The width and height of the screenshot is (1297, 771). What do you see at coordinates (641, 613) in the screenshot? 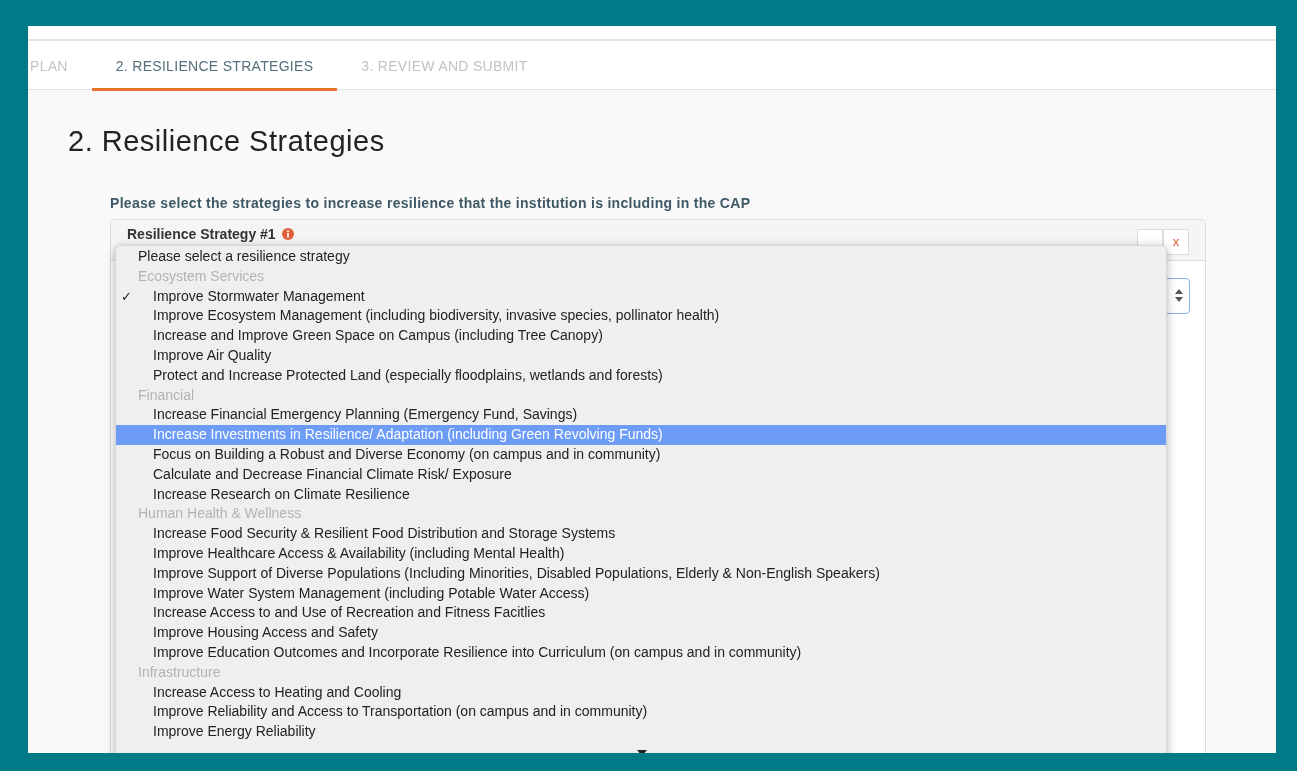
I see `dropdown-option: Increase Access to and Use of Recreation and Fitness Facitlies` at bounding box center [641, 613].